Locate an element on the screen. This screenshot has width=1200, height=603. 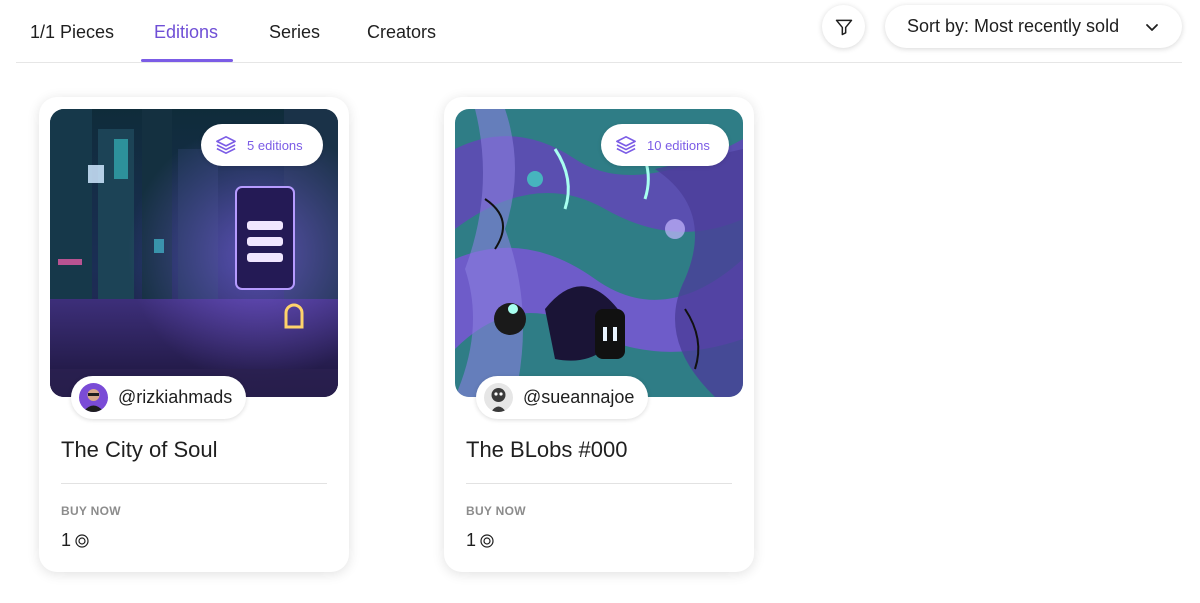
artwork-title: The BLobs #000 is located at coordinates (546, 450).